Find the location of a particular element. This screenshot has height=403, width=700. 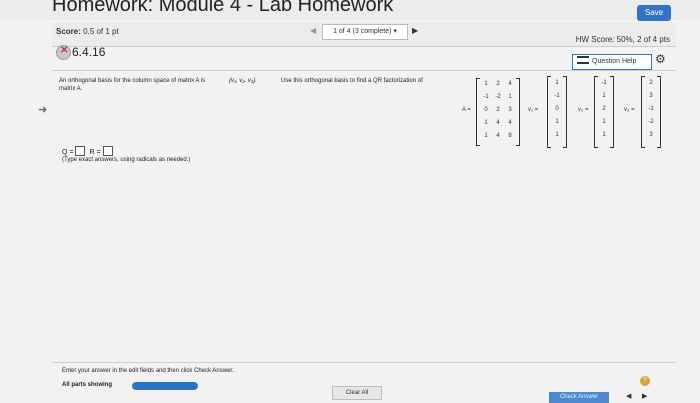

list-icon is located at coordinates (583, 60).